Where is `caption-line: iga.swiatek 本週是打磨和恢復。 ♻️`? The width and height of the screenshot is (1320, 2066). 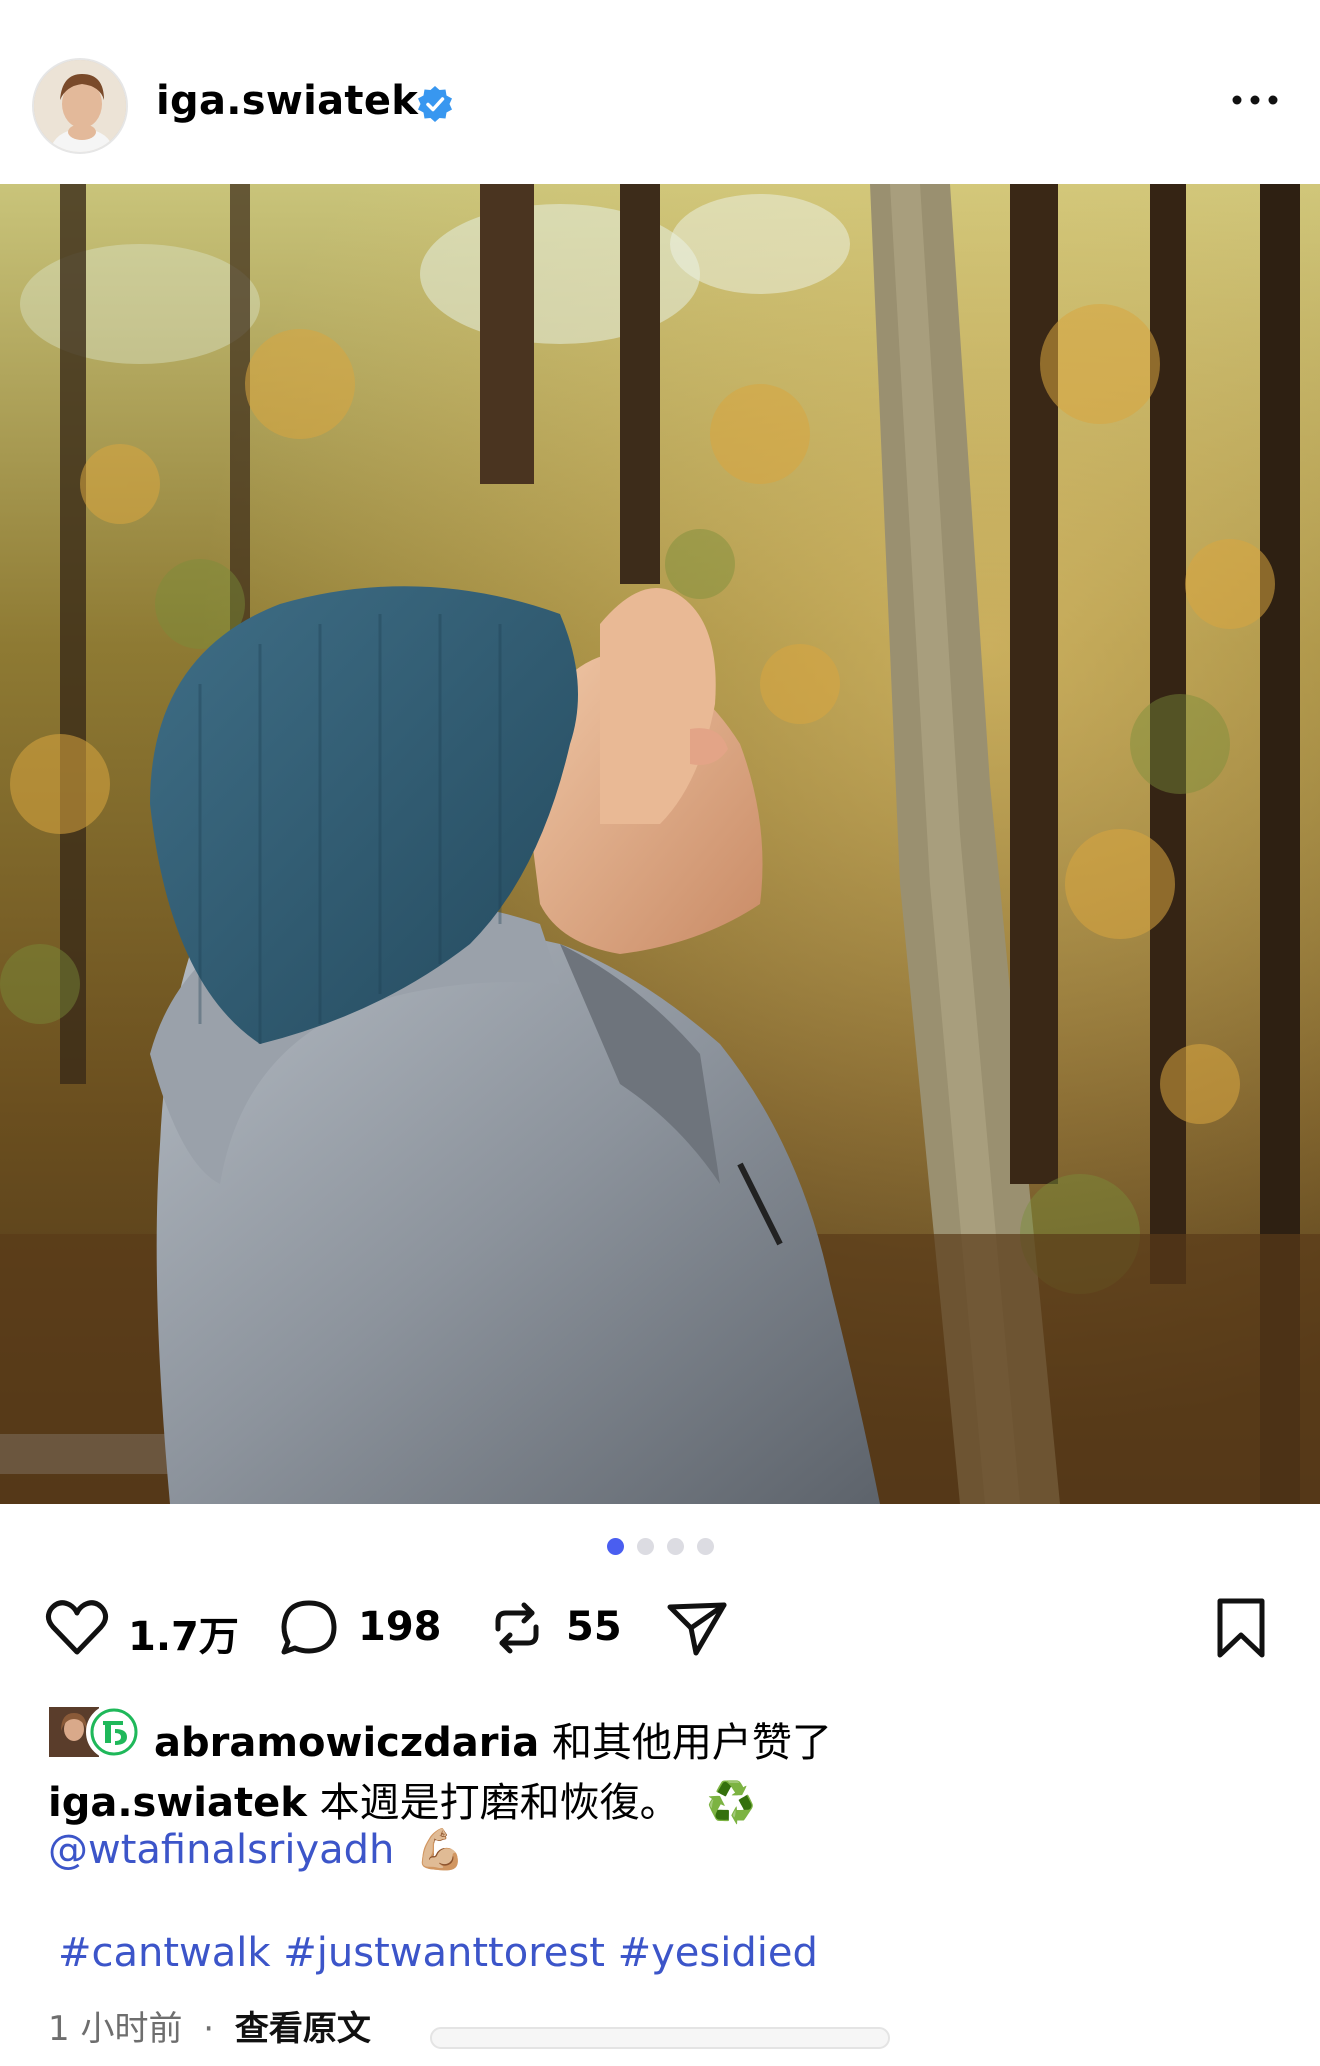 caption-line: iga.swiatek 本週是打磨和恢復。 ♻️ is located at coordinates (402, 1799).